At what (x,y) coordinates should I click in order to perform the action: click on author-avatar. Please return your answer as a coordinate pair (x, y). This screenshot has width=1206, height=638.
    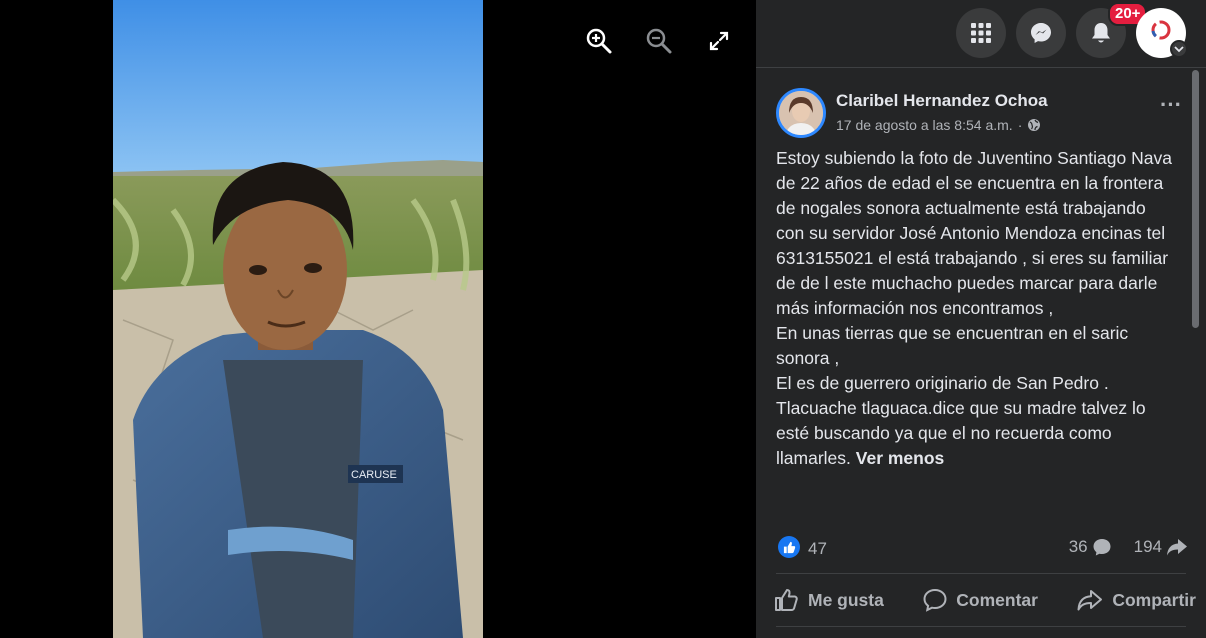
    Looking at the image, I should click on (801, 113).